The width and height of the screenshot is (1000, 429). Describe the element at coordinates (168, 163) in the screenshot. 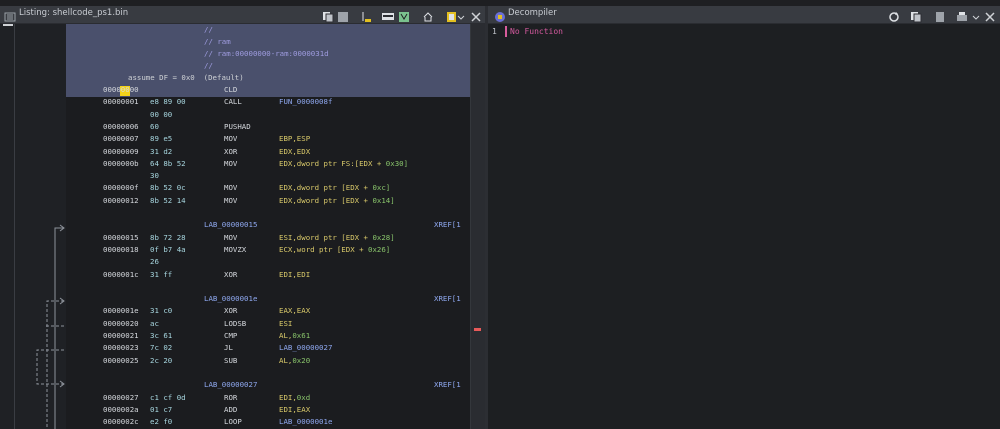

I see `row-bytes: 64 8b 52` at that location.